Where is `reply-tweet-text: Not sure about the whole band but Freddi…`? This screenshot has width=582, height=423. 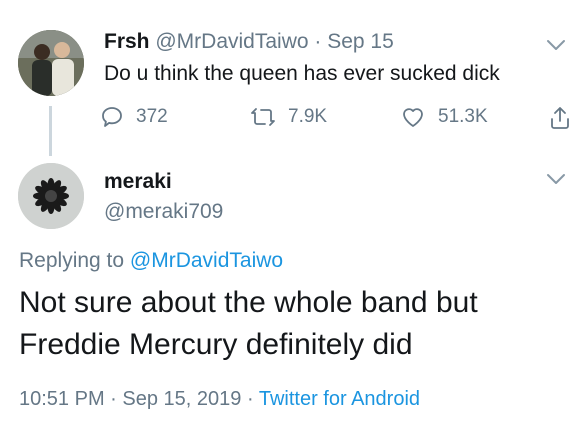
reply-tweet-text: Not sure about the whole band but Freddi… is located at coordinates (248, 323).